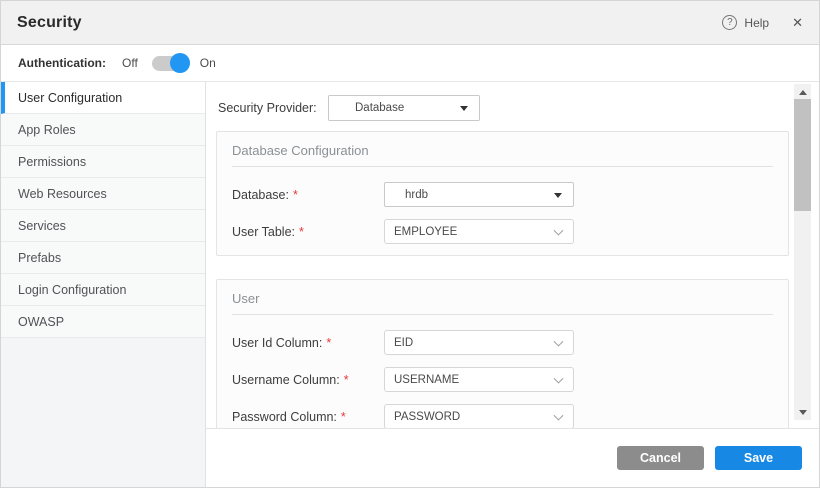 The width and height of the screenshot is (820, 488). I want to click on authentication-toggle, so click(170, 62).